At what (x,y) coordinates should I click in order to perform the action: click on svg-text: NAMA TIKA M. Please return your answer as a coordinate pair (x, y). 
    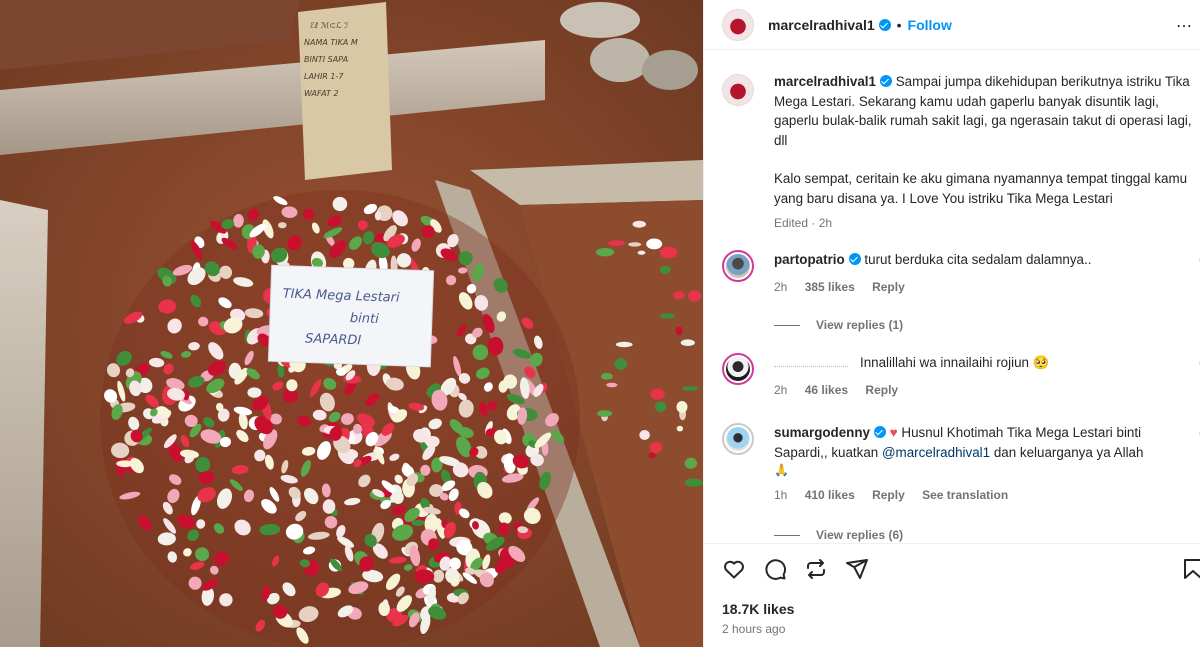
    Looking at the image, I should click on (331, 42).